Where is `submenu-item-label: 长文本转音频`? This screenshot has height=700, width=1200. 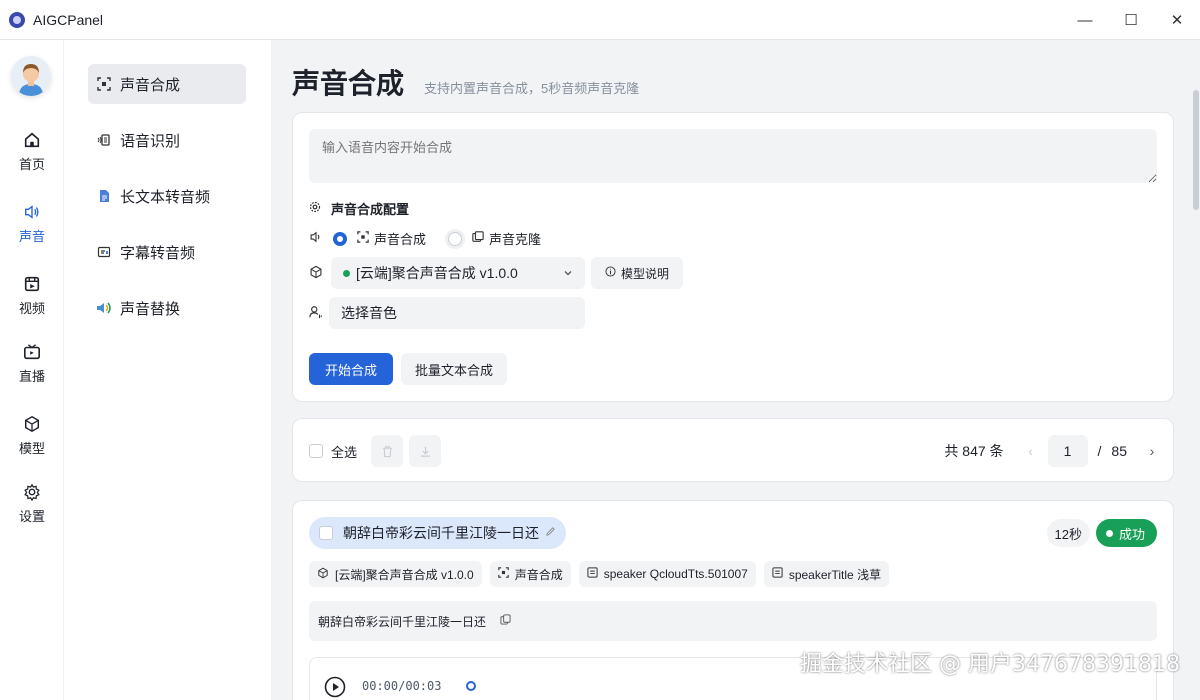 submenu-item-label: 长文本转音频 is located at coordinates (165, 197).